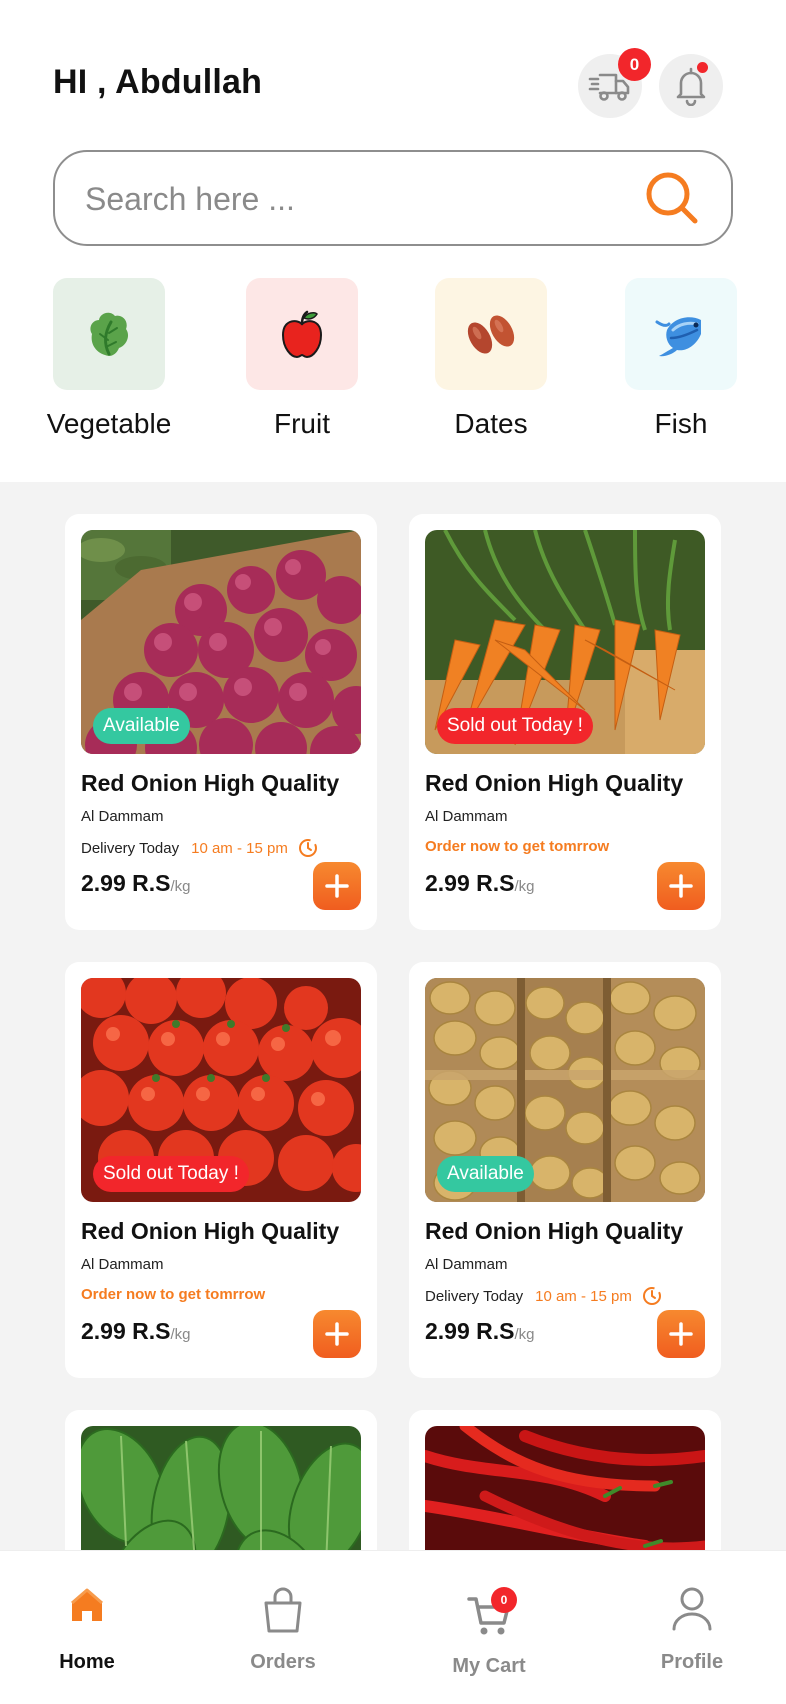  What do you see at coordinates (87, 1662) in the screenshot?
I see `nav-label: Home` at bounding box center [87, 1662].